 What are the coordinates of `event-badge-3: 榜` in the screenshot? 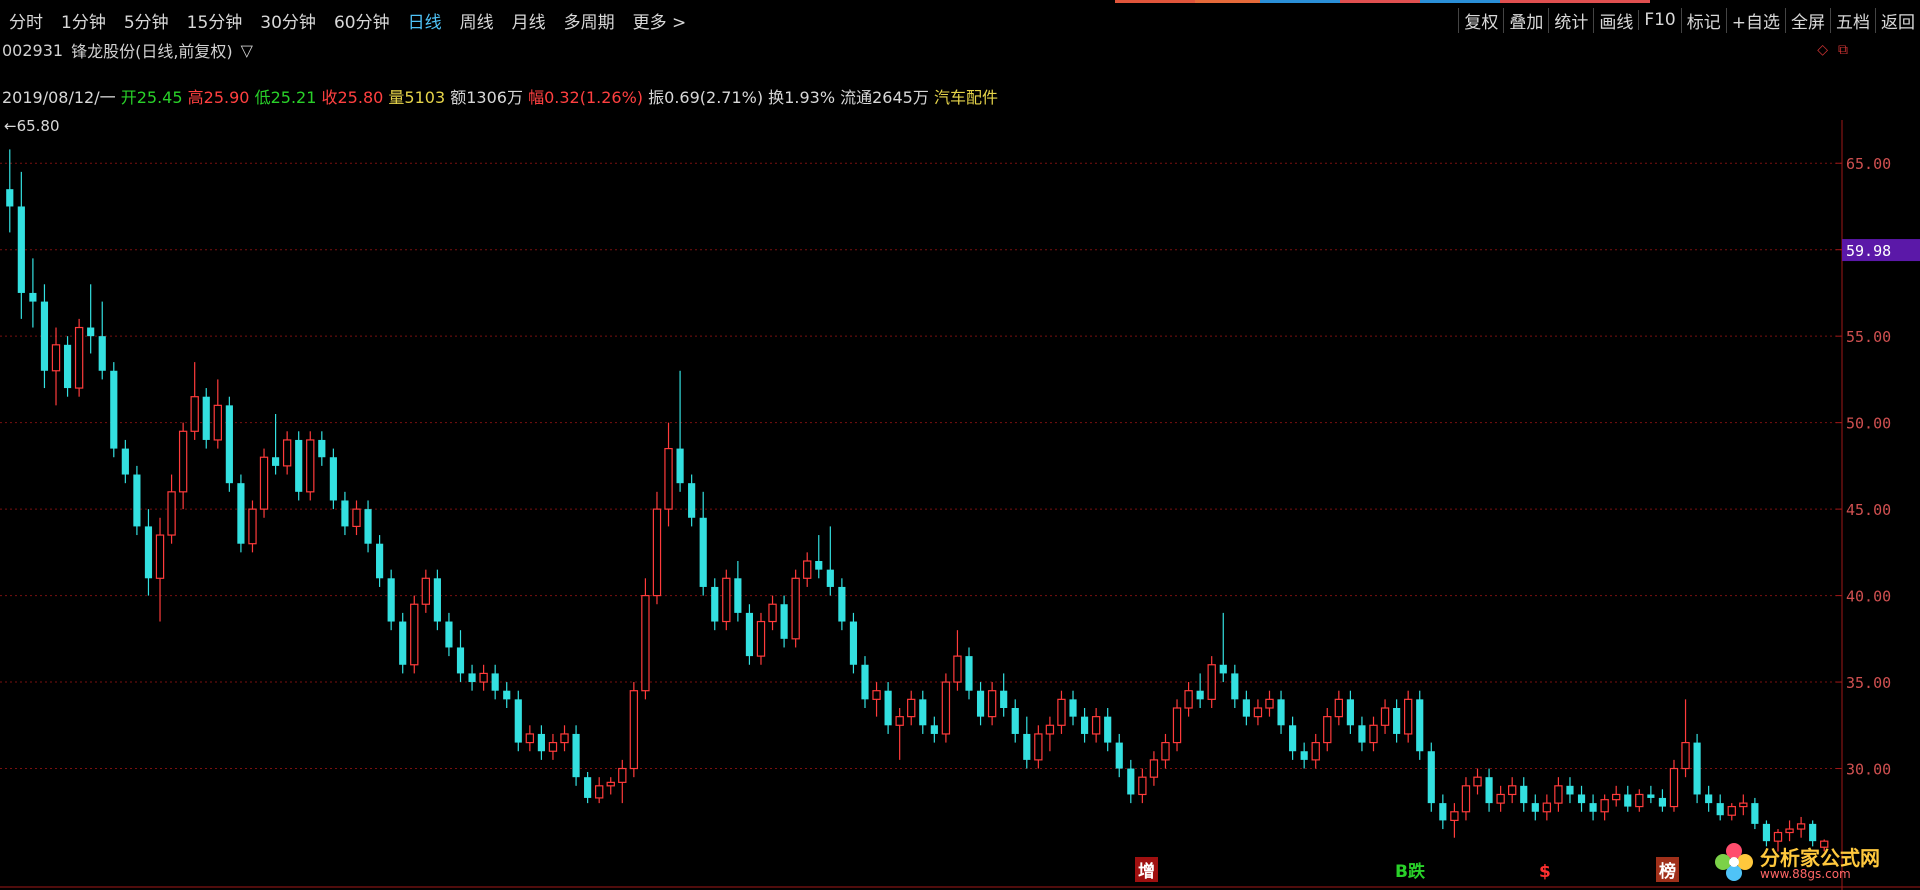 It's located at (1667, 869).